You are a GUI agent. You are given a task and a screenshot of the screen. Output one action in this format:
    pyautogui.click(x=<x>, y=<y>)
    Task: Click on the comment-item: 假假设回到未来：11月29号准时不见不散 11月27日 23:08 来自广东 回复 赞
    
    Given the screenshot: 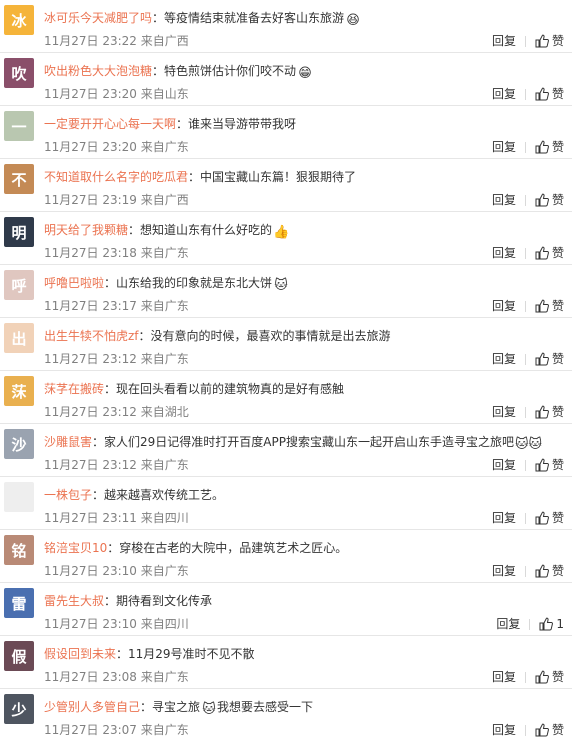 What is the action you would take?
    pyautogui.click(x=286, y=662)
    